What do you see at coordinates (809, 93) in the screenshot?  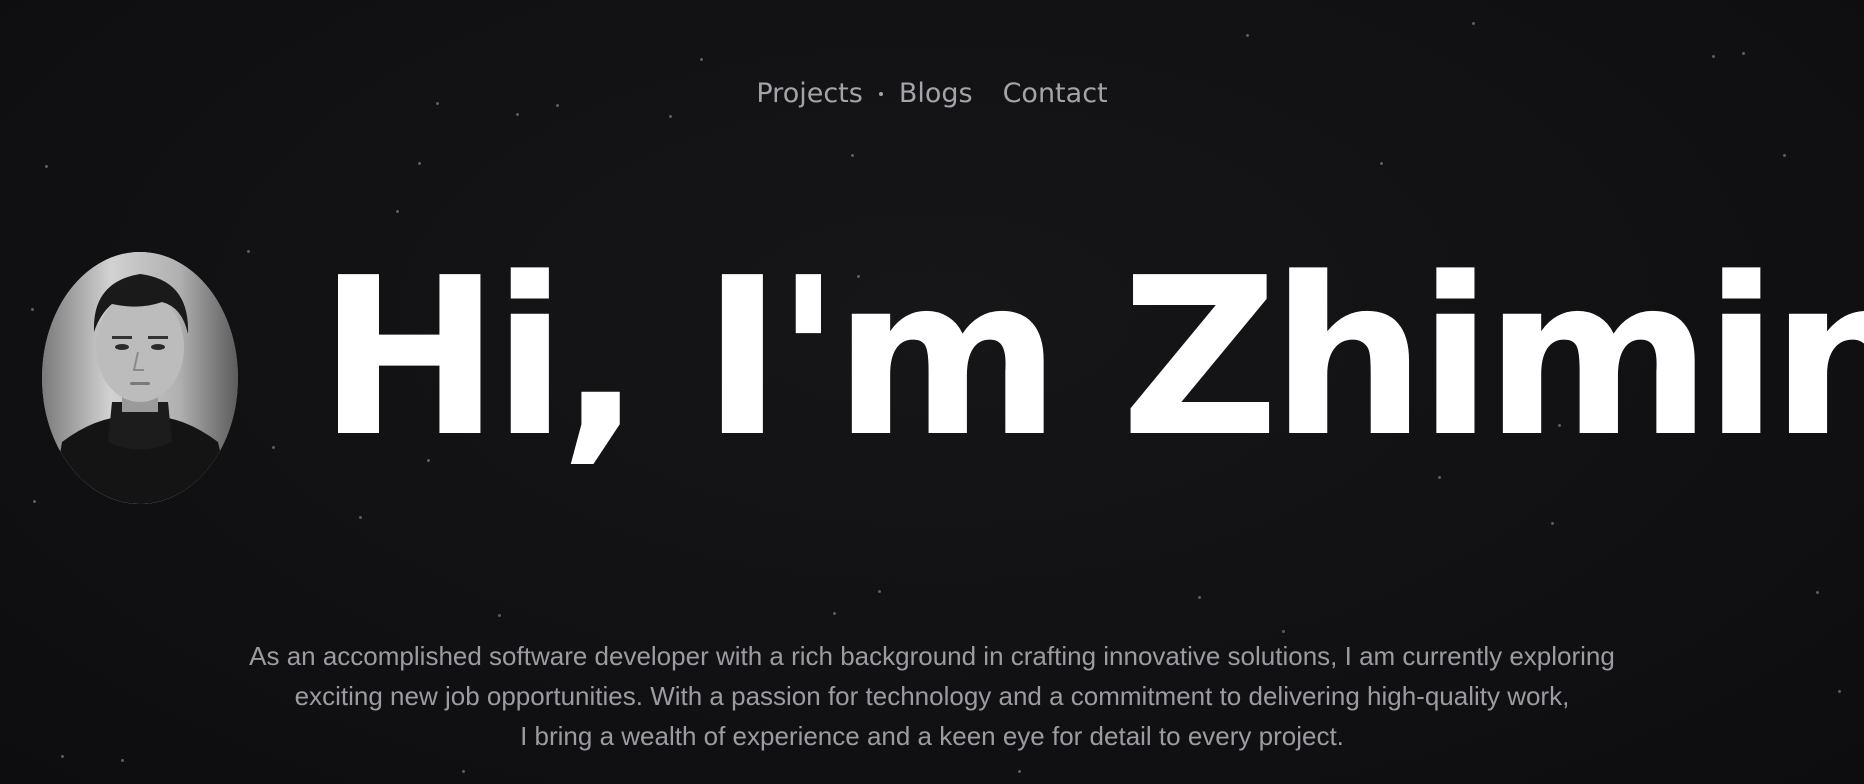 I see `nav-projects-link: Projects` at bounding box center [809, 93].